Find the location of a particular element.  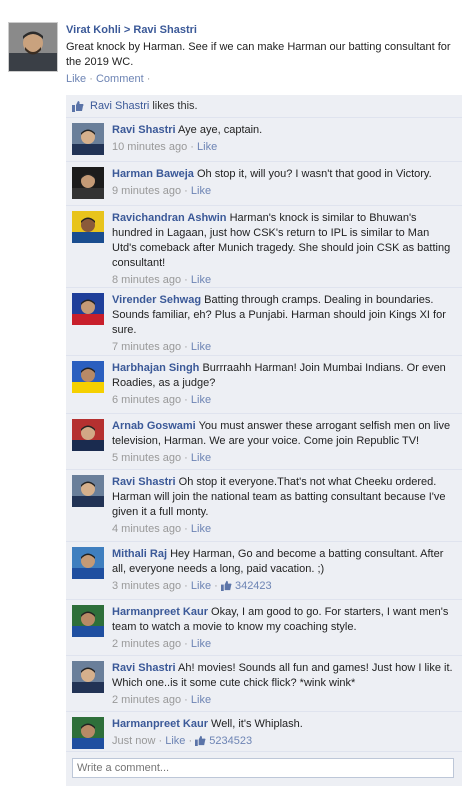

write-comment-box is located at coordinates (264, 768).